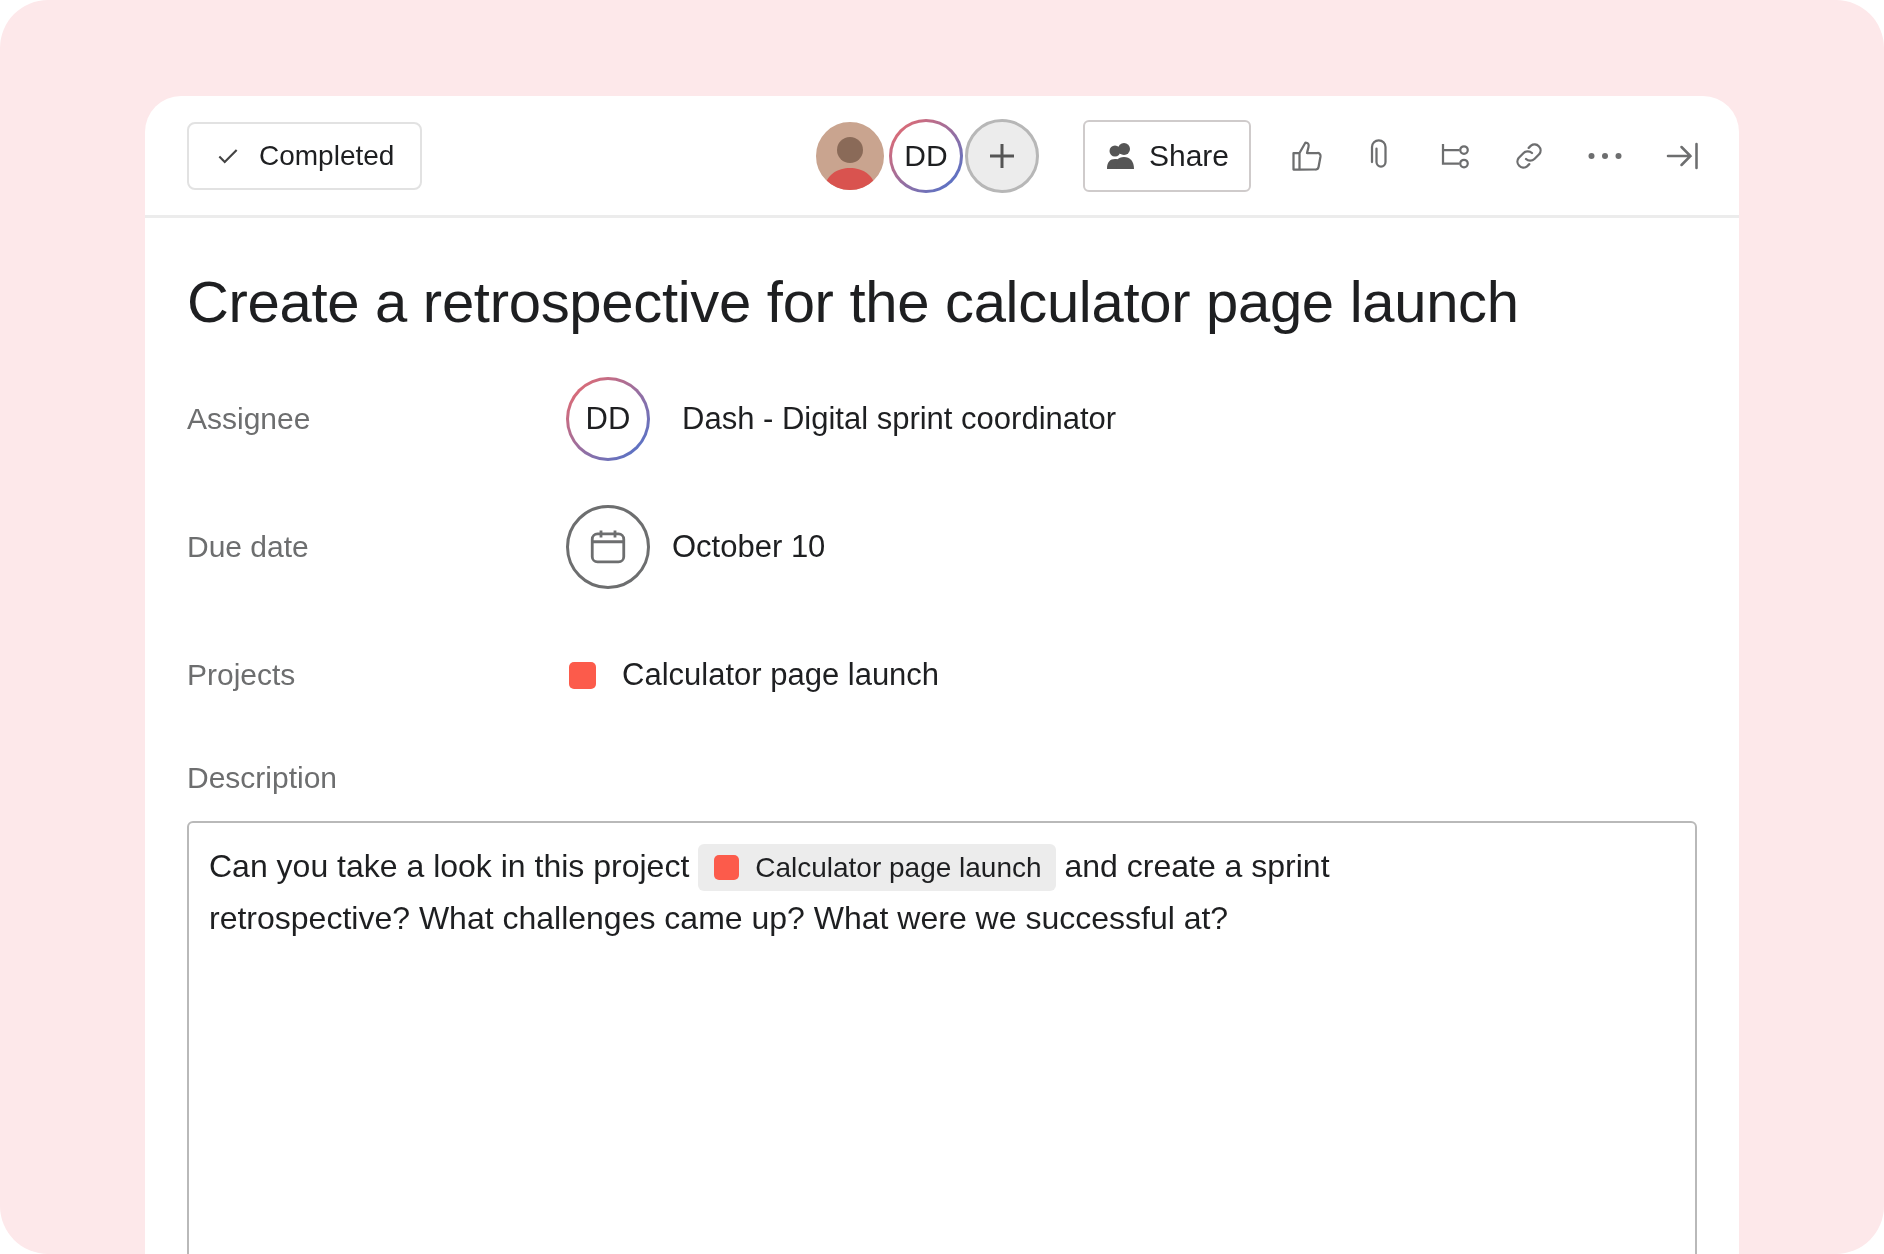  What do you see at coordinates (781, 675) in the screenshot?
I see `project-name: Calculator page launch` at bounding box center [781, 675].